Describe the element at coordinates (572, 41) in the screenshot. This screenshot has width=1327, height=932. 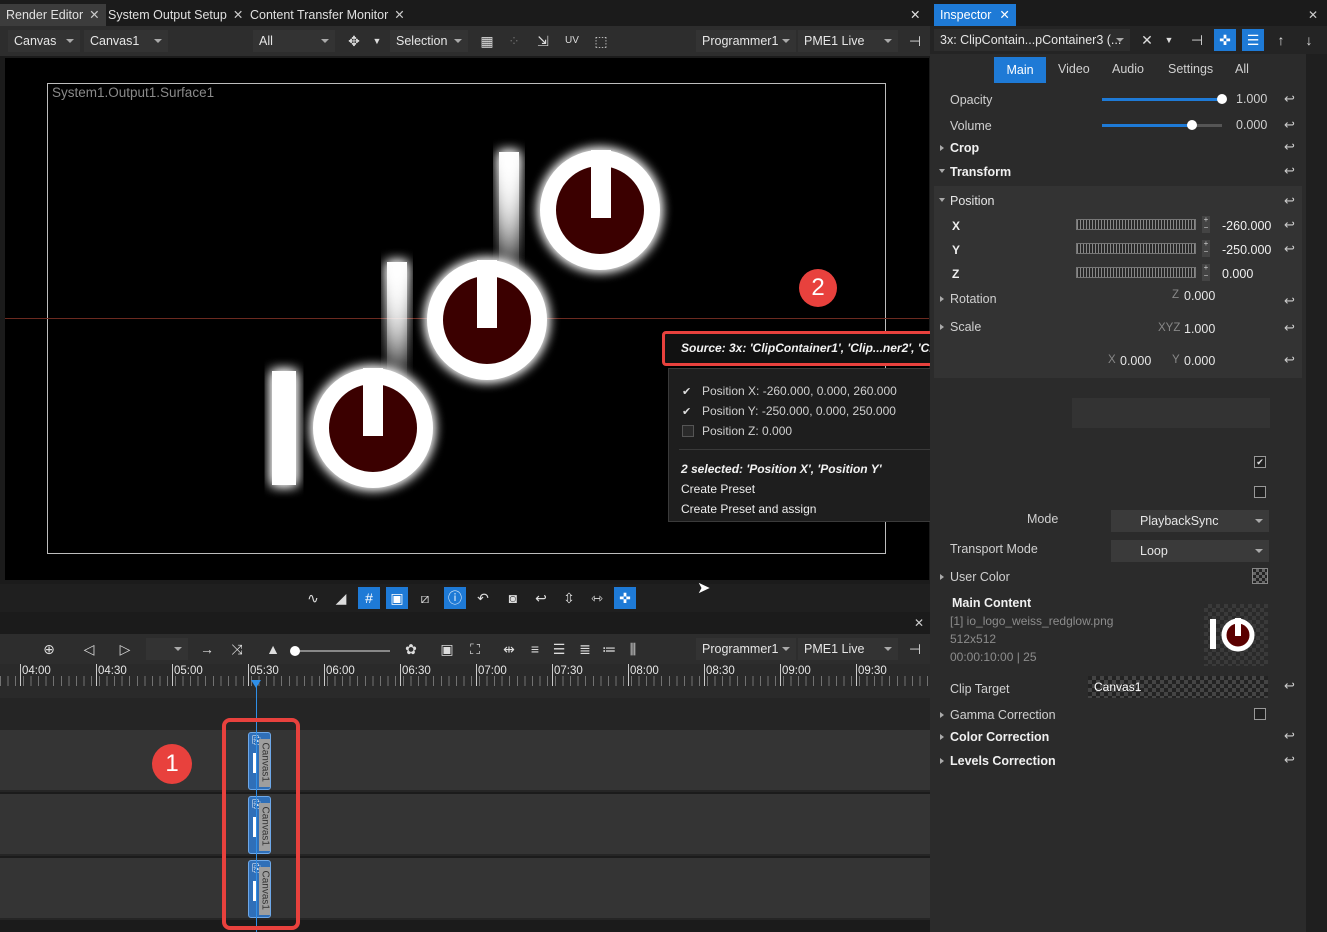
I see `uv-icon: UV` at that location.